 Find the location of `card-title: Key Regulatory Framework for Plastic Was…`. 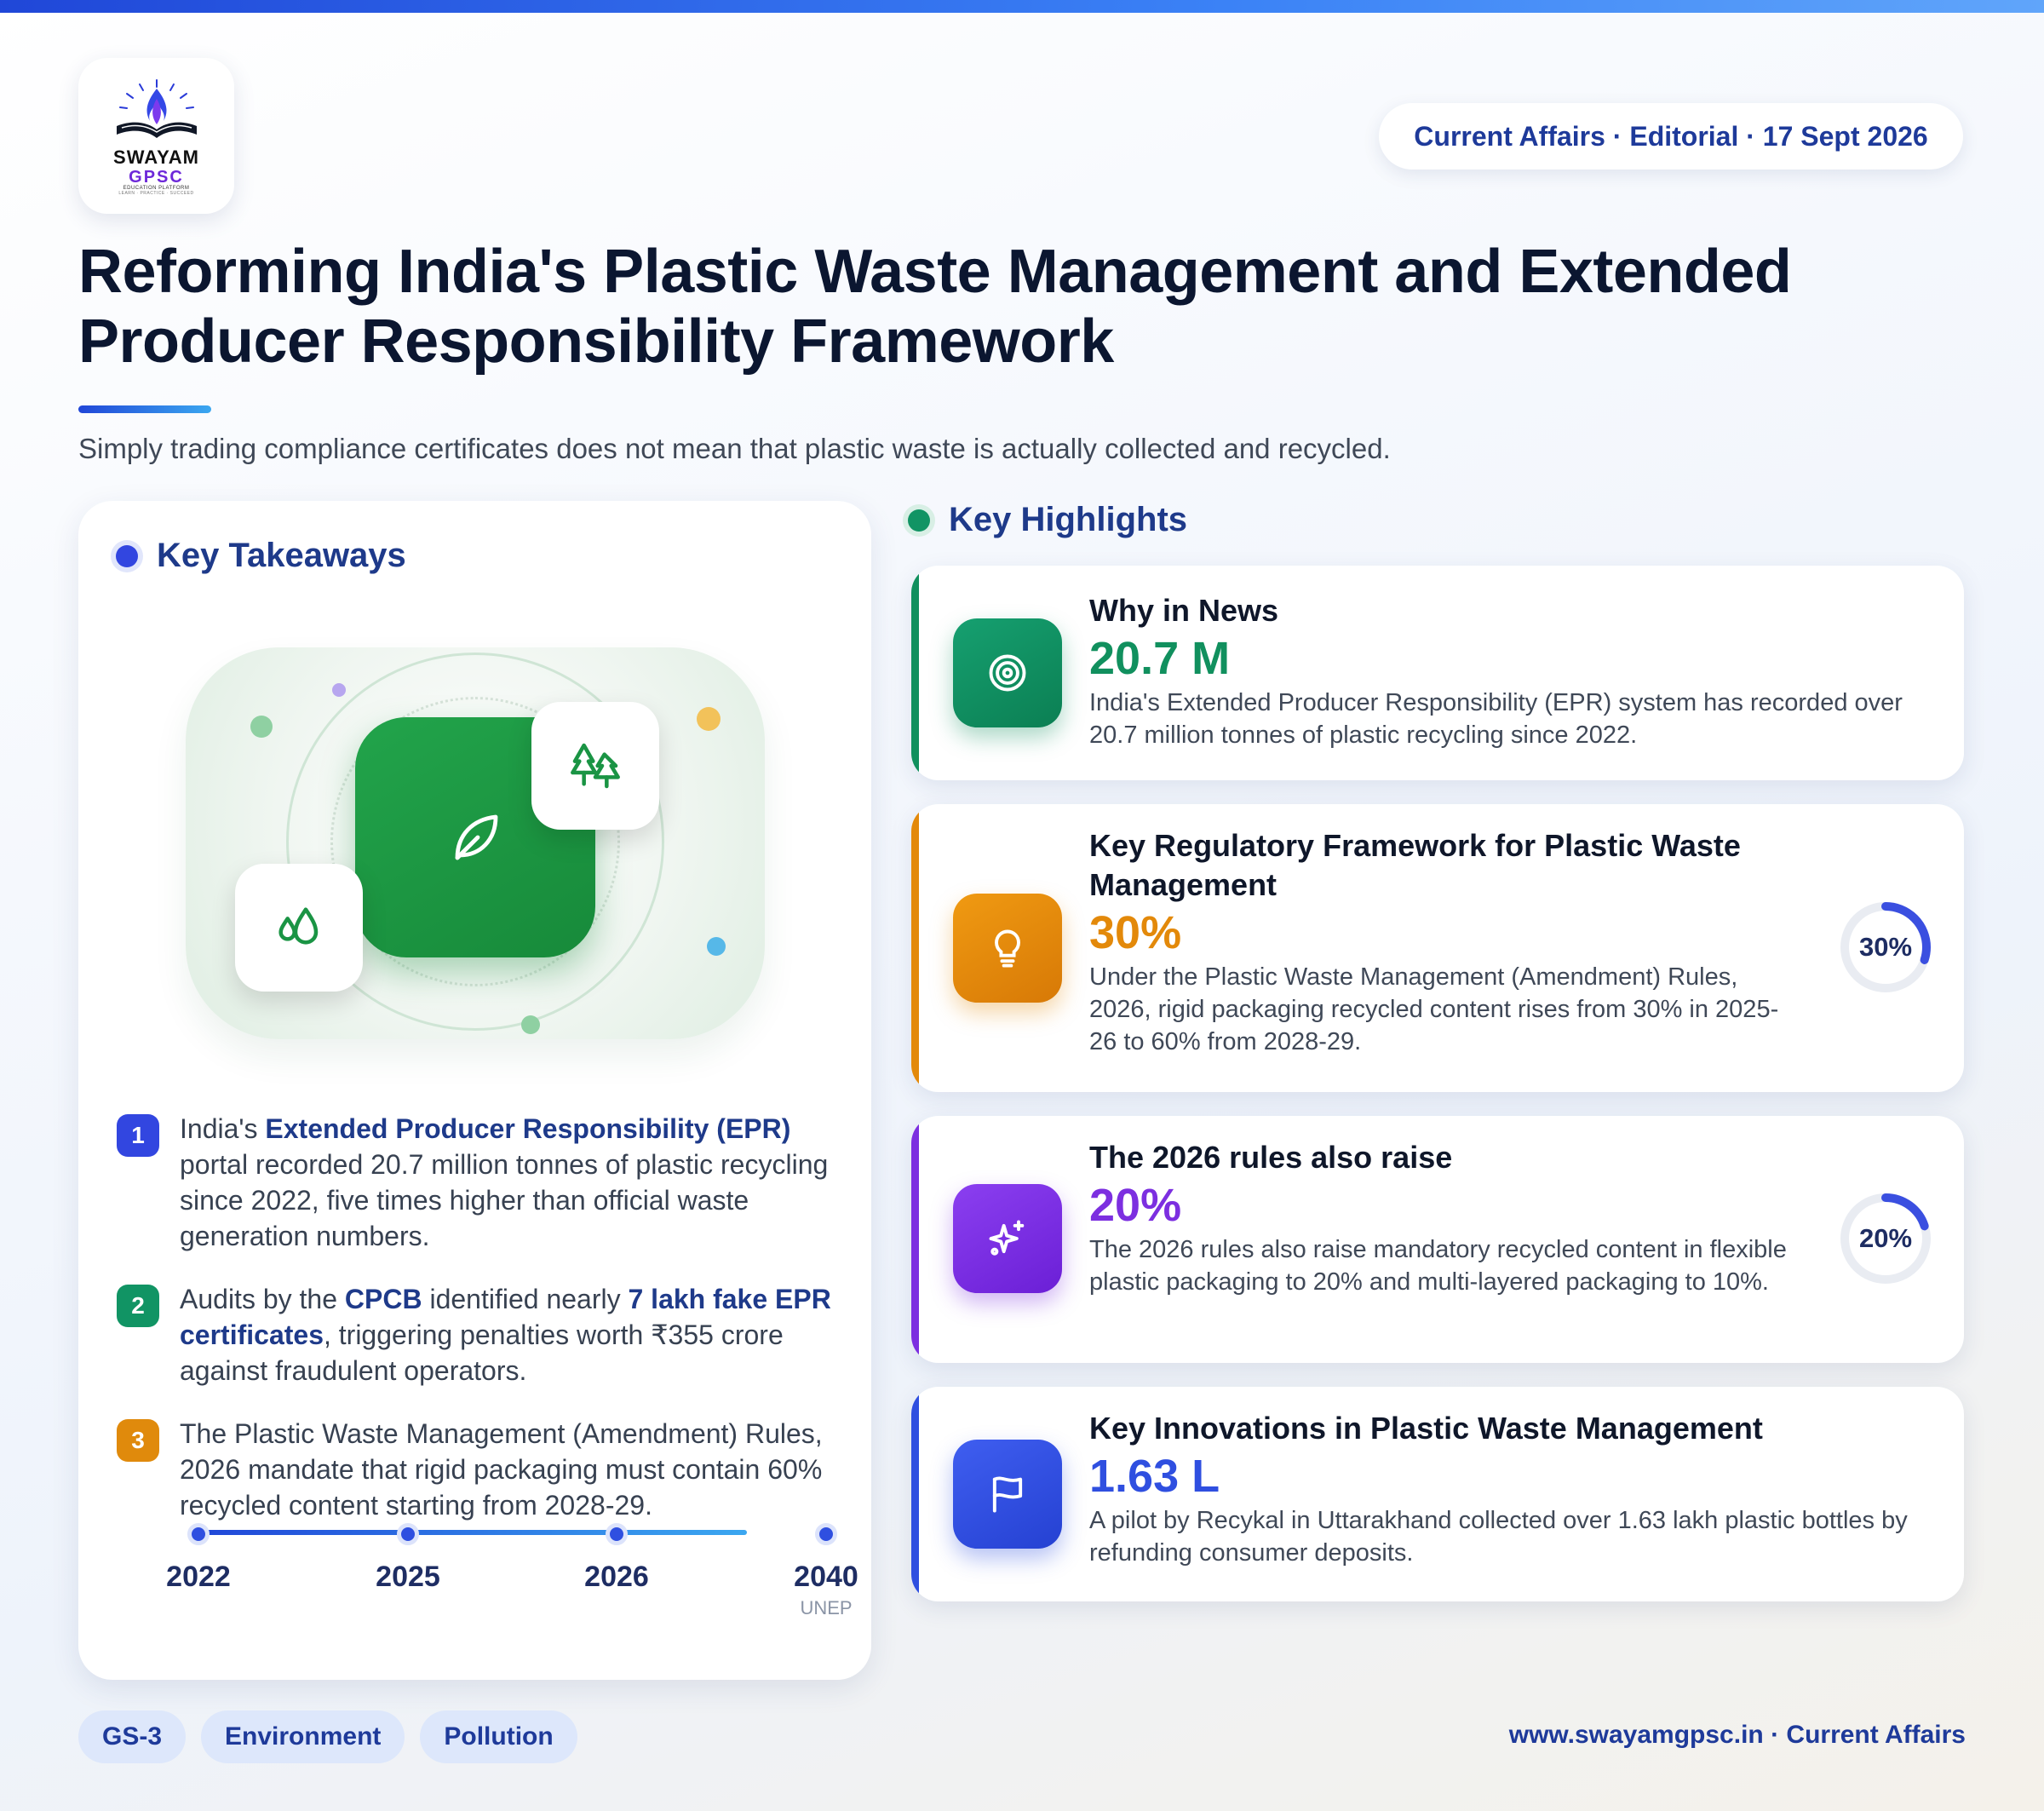

card-title: Key Regulatory Framework for Plastic Was… is located at coordinates (1415, 865).